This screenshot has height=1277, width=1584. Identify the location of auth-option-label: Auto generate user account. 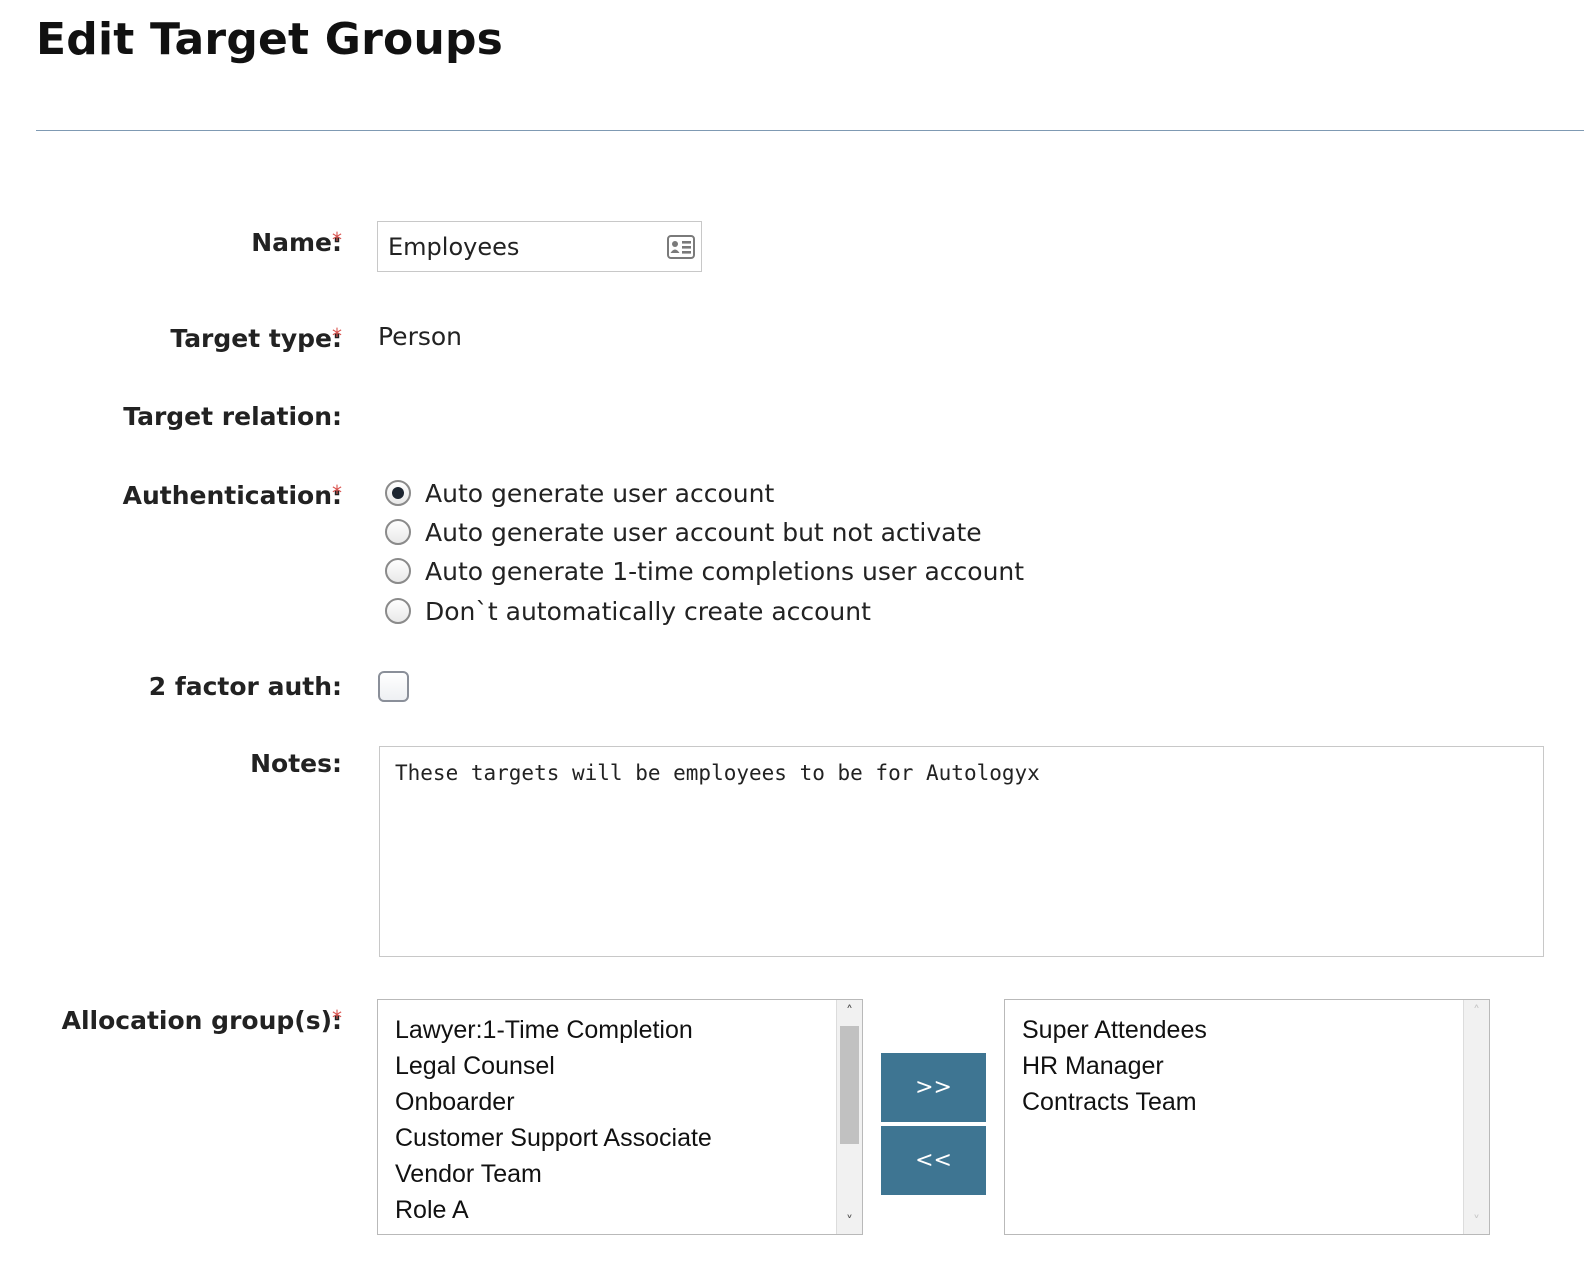
(600, 493).